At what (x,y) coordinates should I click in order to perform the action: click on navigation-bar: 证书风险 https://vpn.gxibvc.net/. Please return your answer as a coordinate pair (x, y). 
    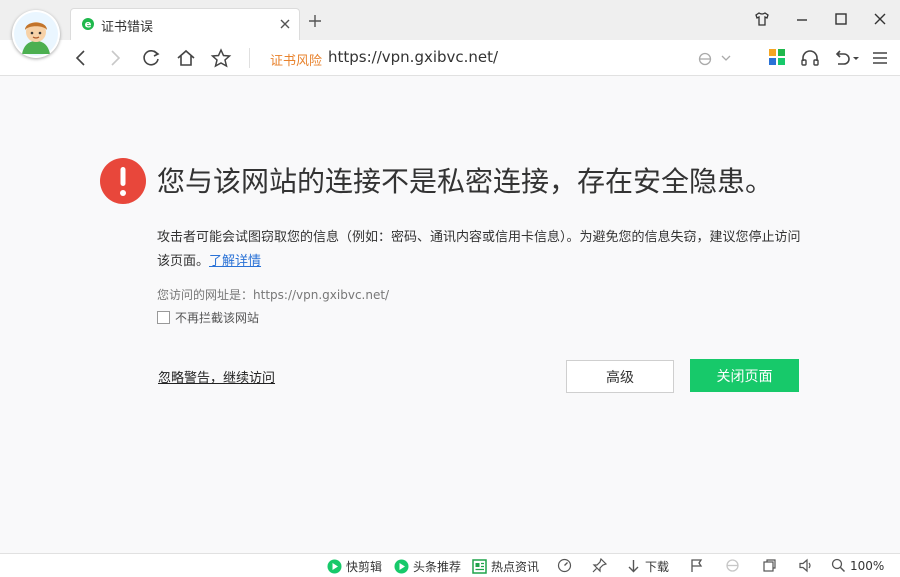
    Looking at the image, I should click on (450, 58).